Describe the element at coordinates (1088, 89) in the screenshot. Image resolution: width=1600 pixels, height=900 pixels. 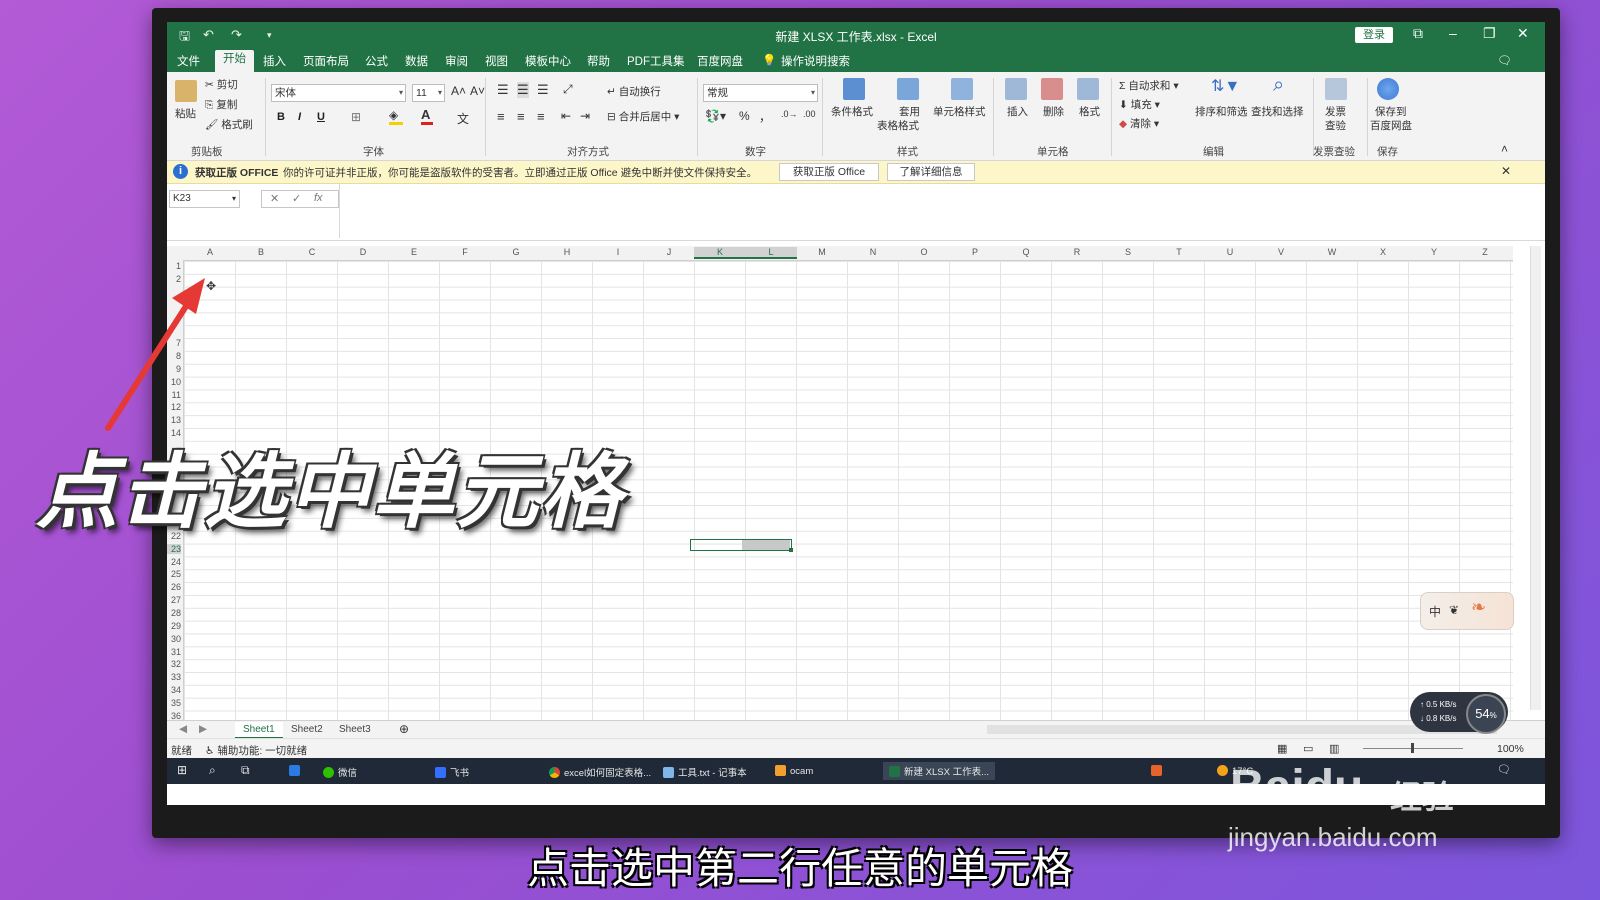
I see `format-cells-icon` at that location.